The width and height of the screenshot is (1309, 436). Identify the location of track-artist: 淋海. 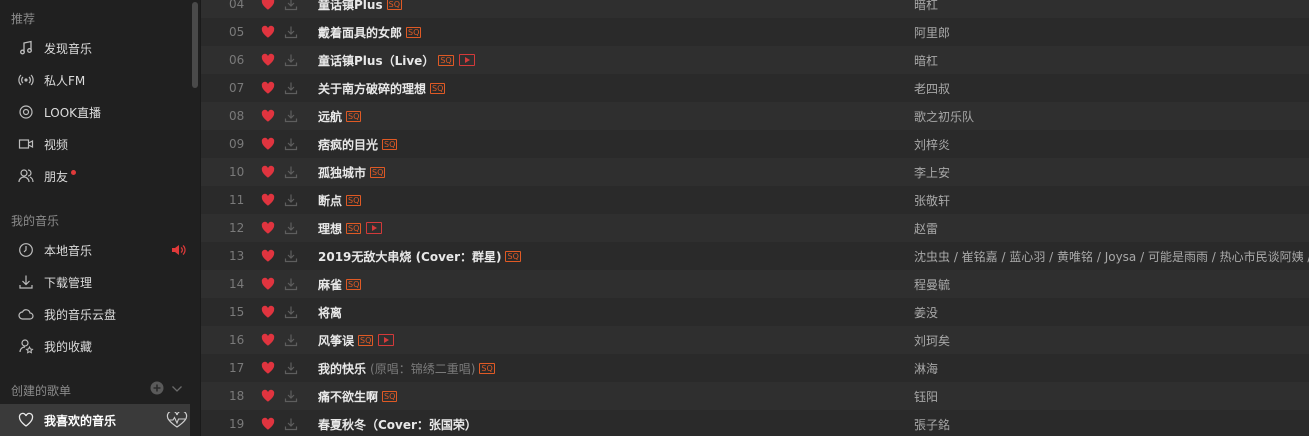
(1111, 368).